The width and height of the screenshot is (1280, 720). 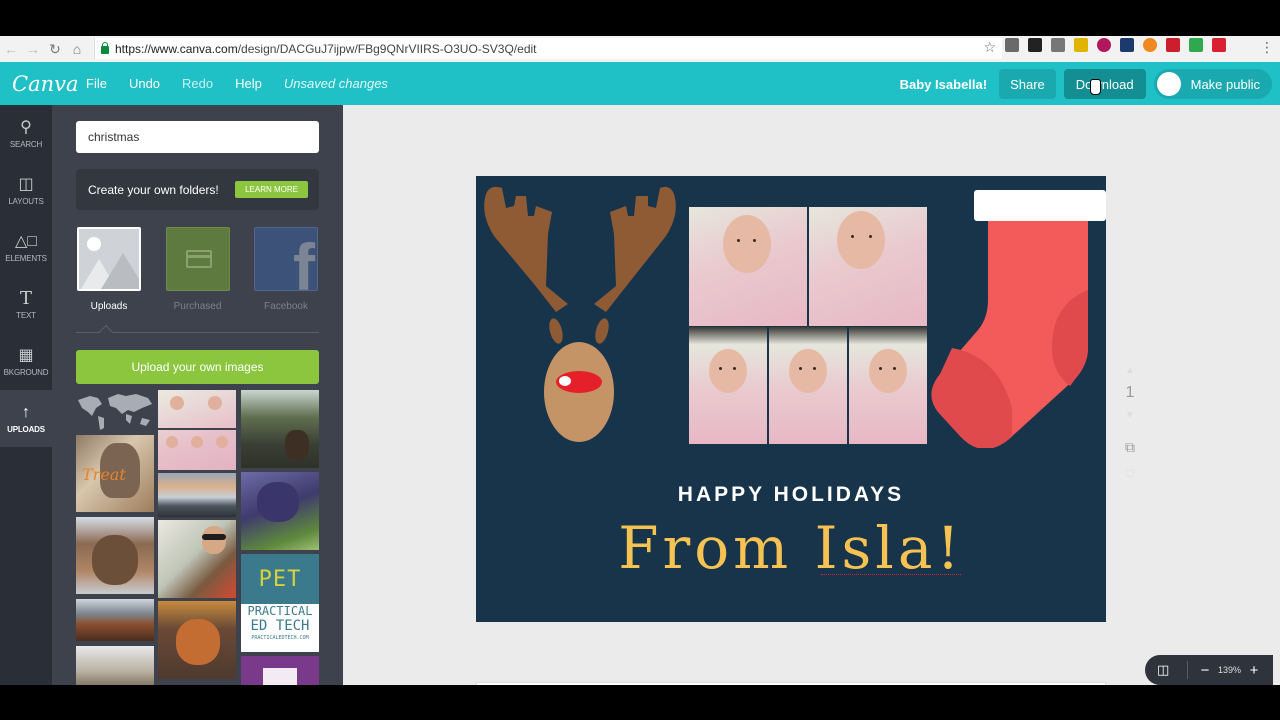 I want to click on thumbnail-dog-porch, so click(x=115, y=555).